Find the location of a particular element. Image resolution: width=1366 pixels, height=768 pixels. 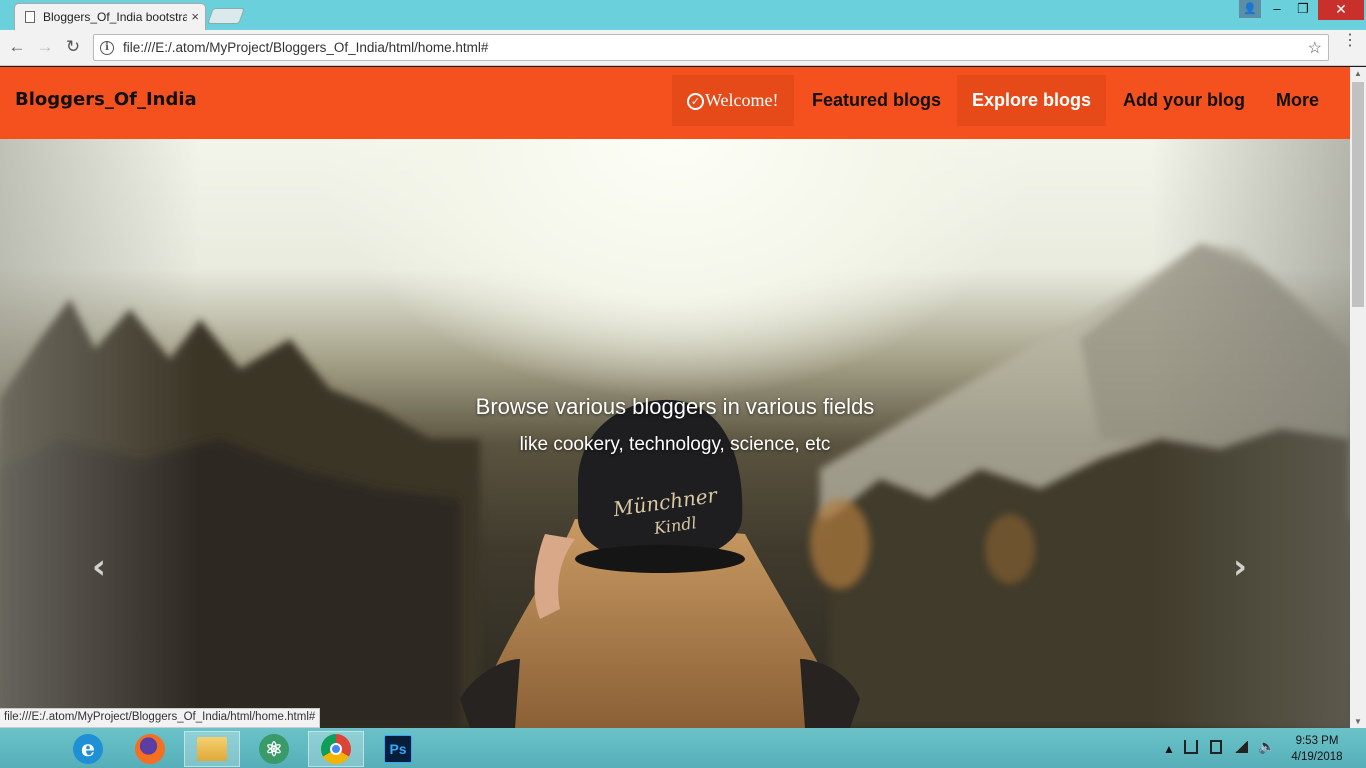

nav-more: More is located at coordinates (1297, 100).